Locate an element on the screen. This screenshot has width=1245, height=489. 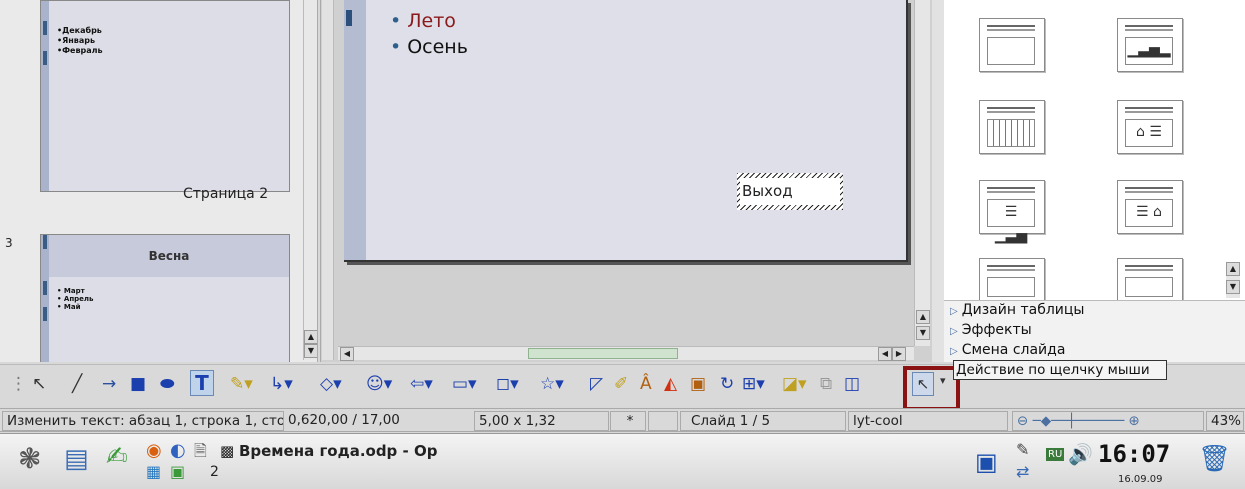
writer-icon: 🗎 is located at coordinates (200, 453).